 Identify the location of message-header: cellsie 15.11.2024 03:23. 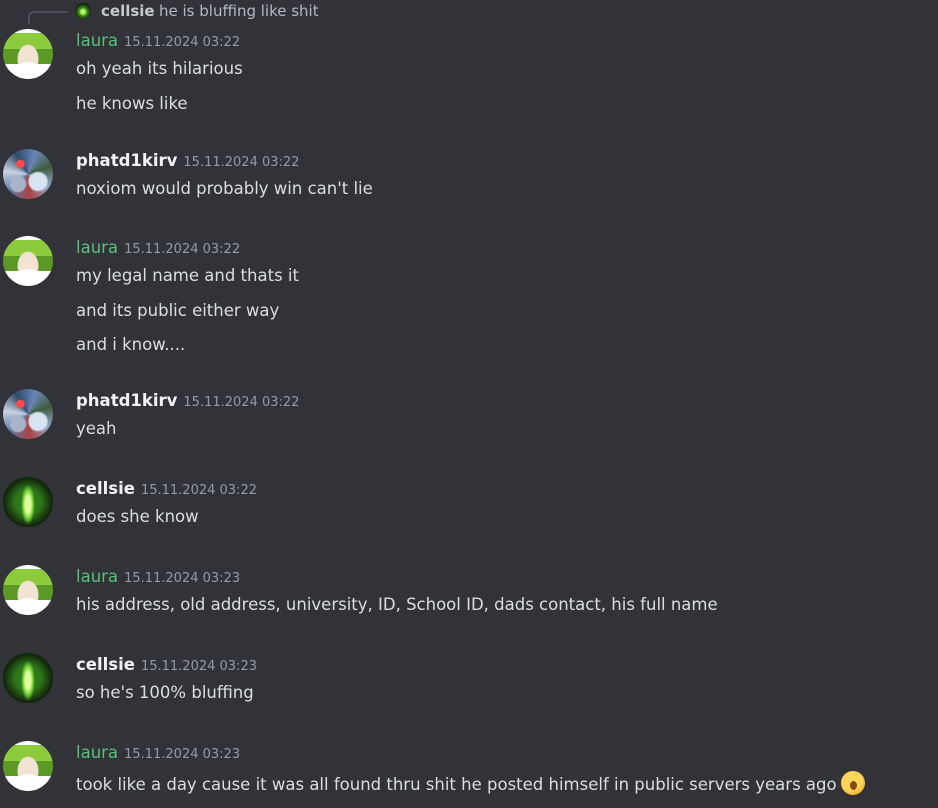
(166, 666).